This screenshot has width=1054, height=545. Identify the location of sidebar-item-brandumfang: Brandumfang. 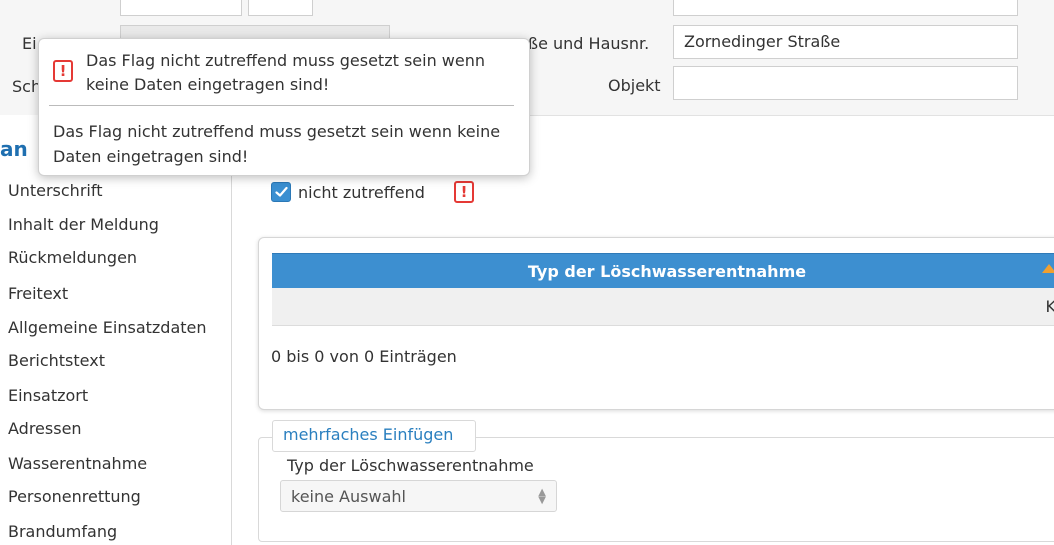
(62, 532).